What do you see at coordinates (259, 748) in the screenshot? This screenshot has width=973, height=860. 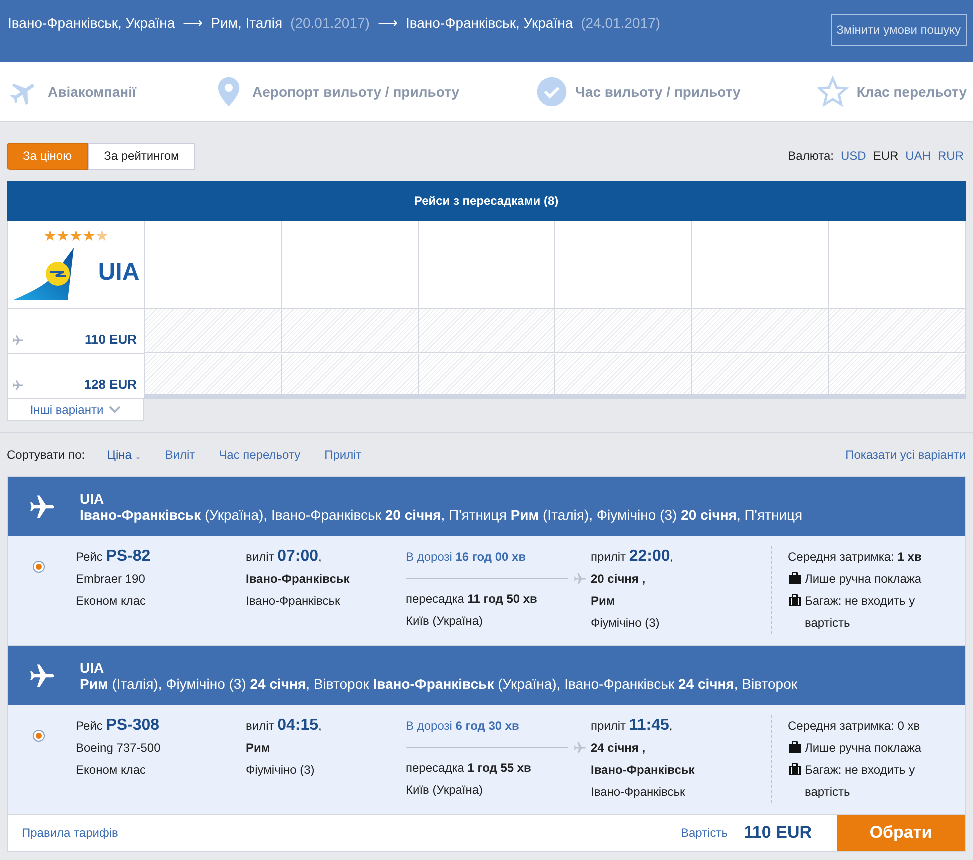 I see `departure-city: Рим` at bounding box center [259, 748].